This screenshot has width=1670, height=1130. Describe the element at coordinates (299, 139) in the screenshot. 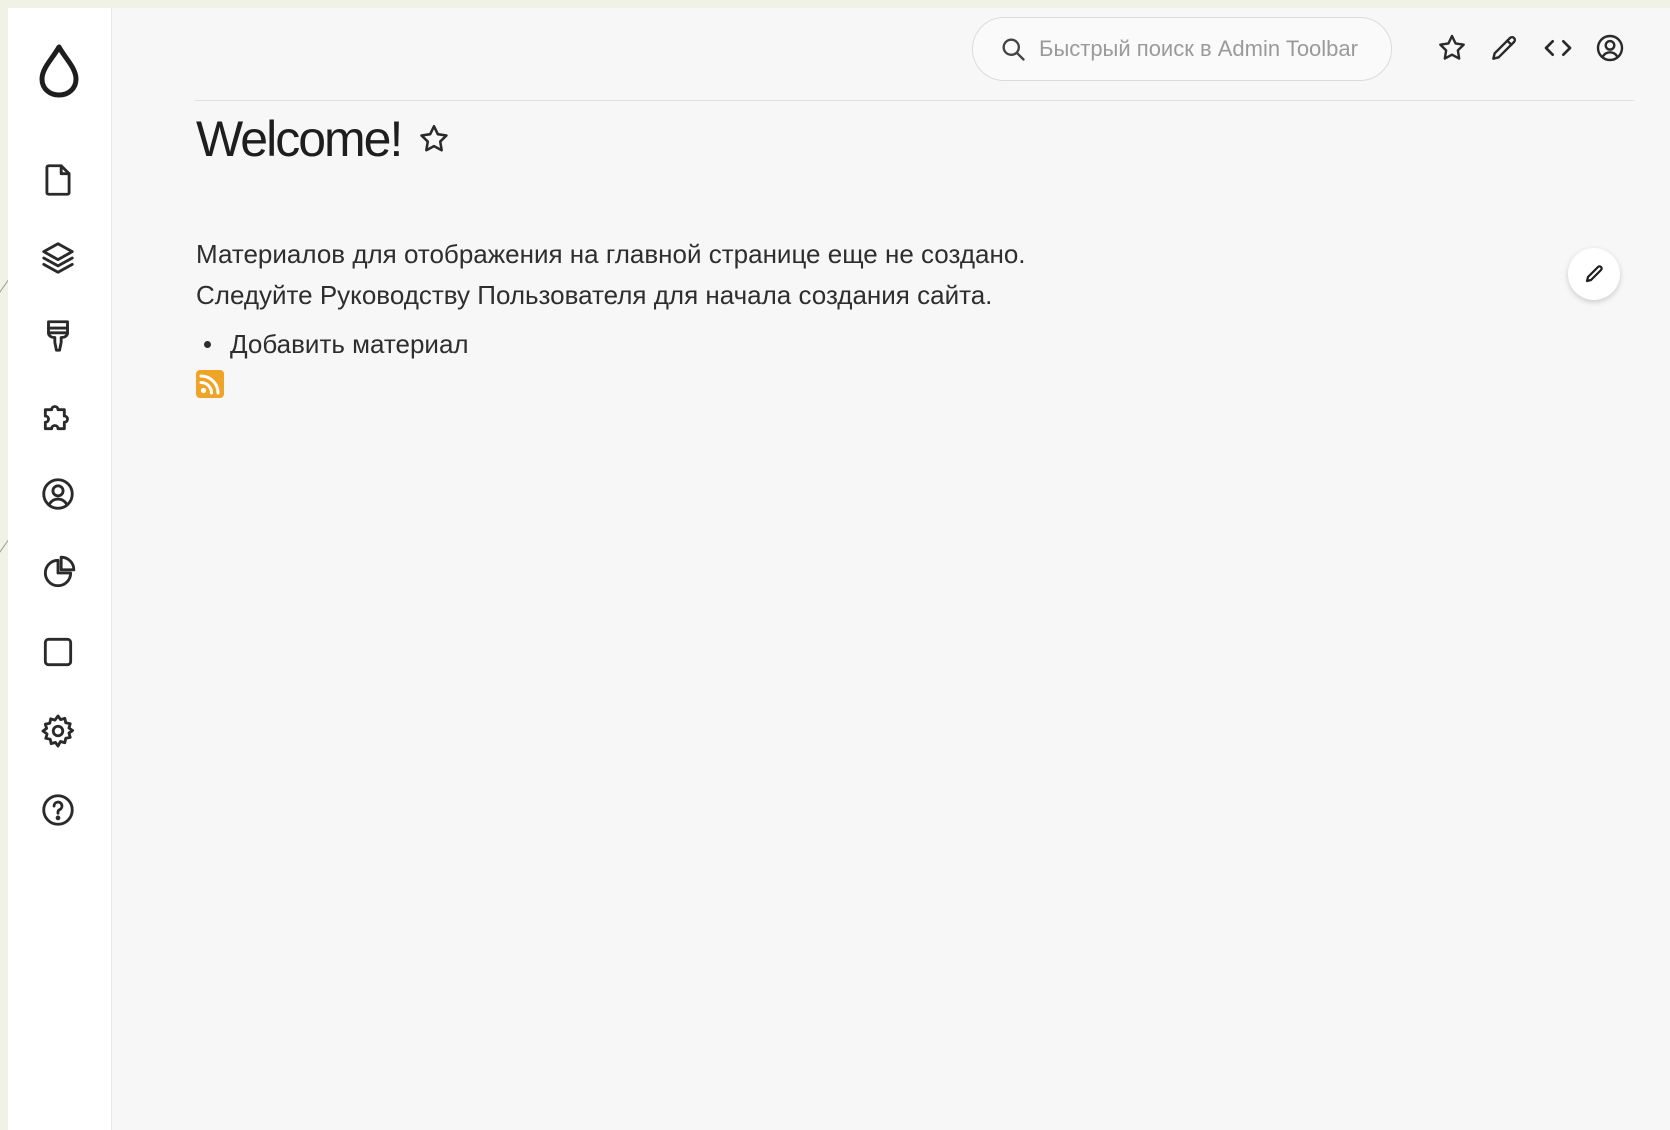

I see `page-title: Welcome!` at that location.